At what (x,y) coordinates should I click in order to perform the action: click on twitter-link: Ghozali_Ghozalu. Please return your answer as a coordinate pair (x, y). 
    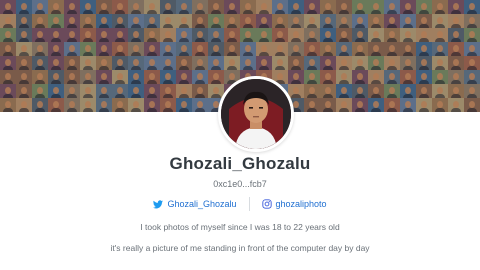
    Looking at the image, I should click on (195, 204).